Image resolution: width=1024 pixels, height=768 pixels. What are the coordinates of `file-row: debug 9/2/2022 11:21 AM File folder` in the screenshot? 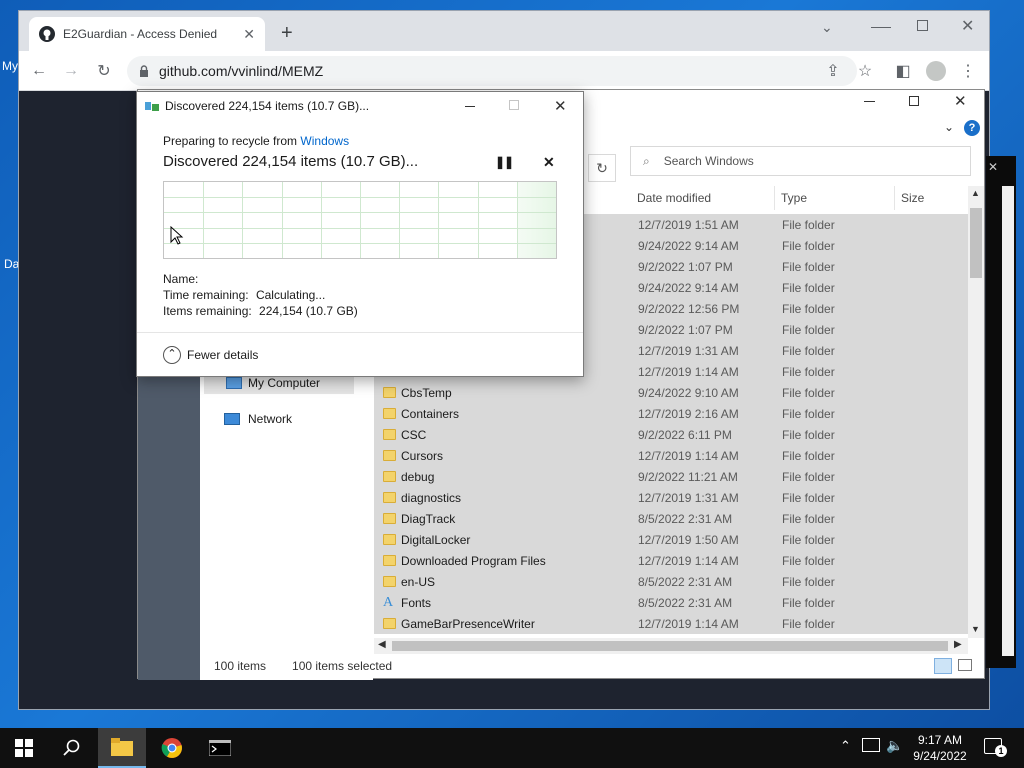 It's located at (671, 476).